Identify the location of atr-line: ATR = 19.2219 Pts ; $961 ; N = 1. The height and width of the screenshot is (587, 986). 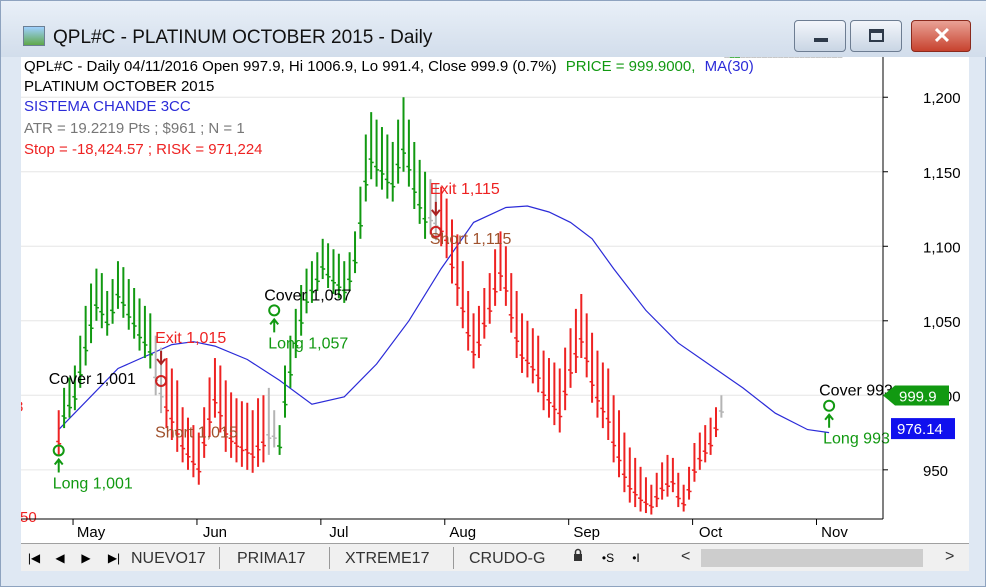
(134, 128).